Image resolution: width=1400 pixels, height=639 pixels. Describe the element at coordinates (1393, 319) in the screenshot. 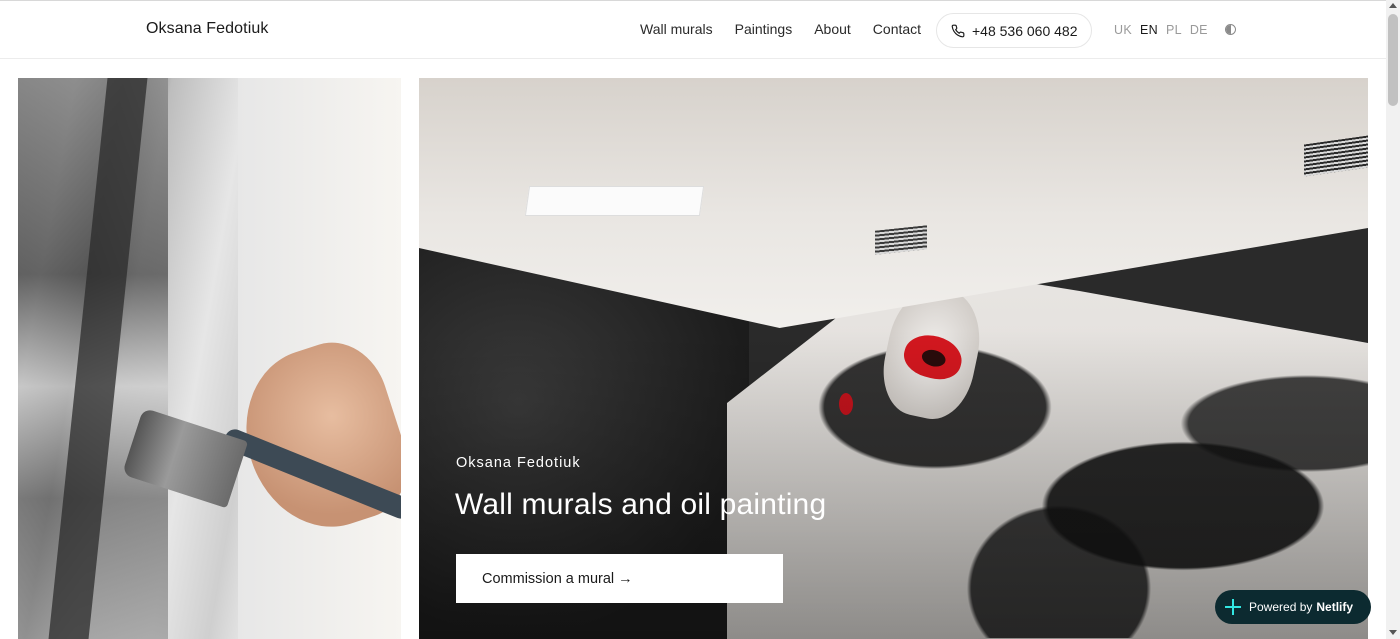

I see `page-scrollbar` at that location.